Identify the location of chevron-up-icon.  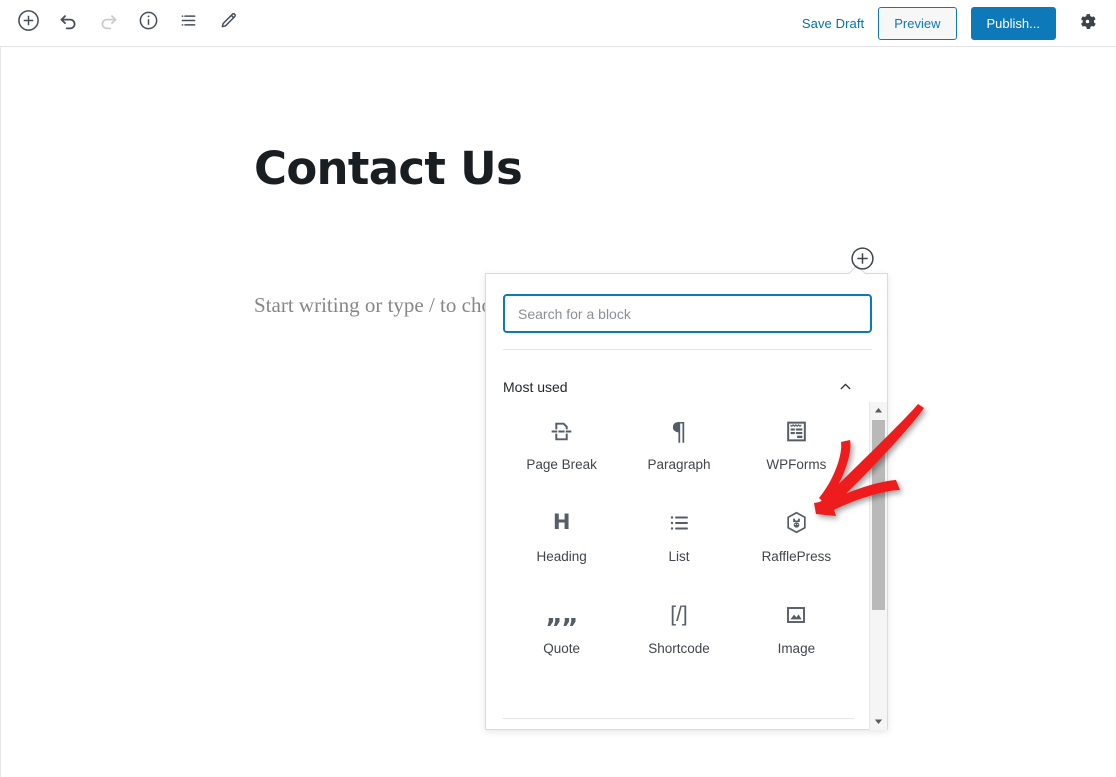
(845, 386).